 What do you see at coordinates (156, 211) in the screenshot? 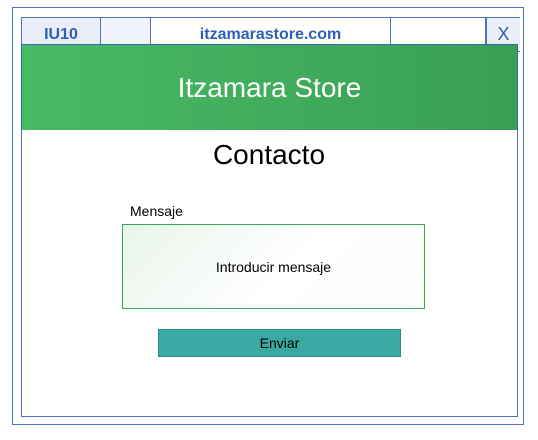
I see `message-label: Mensaje` at bounding box center [156, 211].